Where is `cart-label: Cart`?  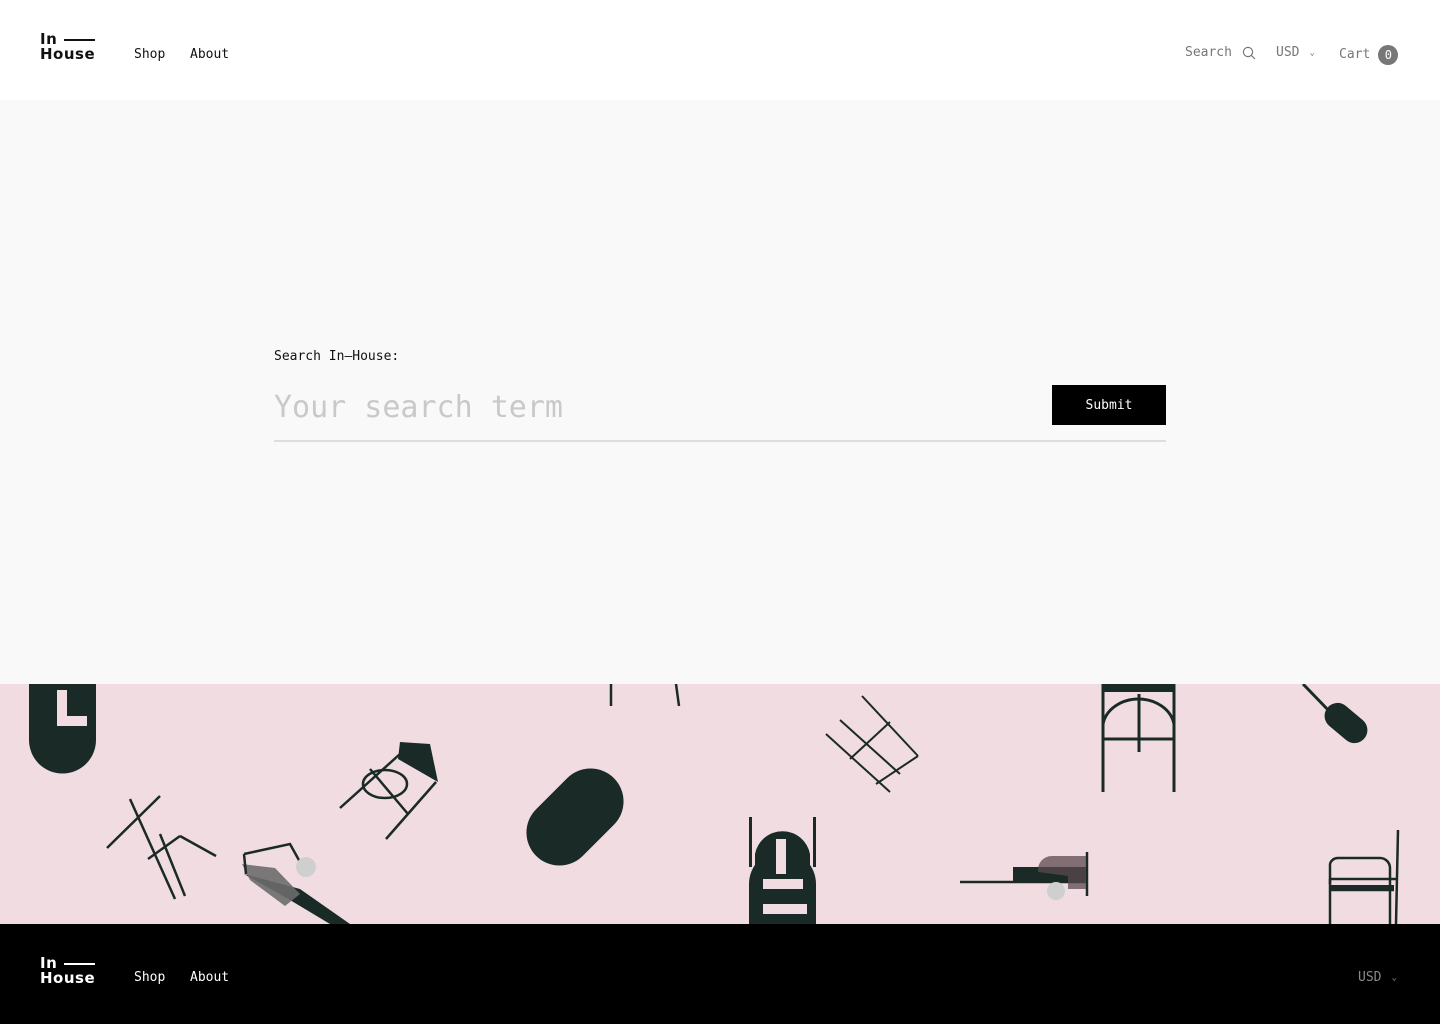 cart-label: Cart is located at coordinates (1355, 54).